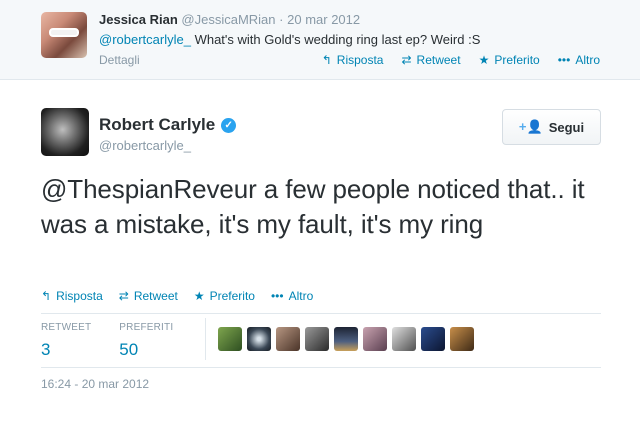 The image size is (640, 427). What do you see at coordinates (145, 39) in the screenshot?
I see `mention-link: @robertcarlyle_` at bounding box center [145, 39].